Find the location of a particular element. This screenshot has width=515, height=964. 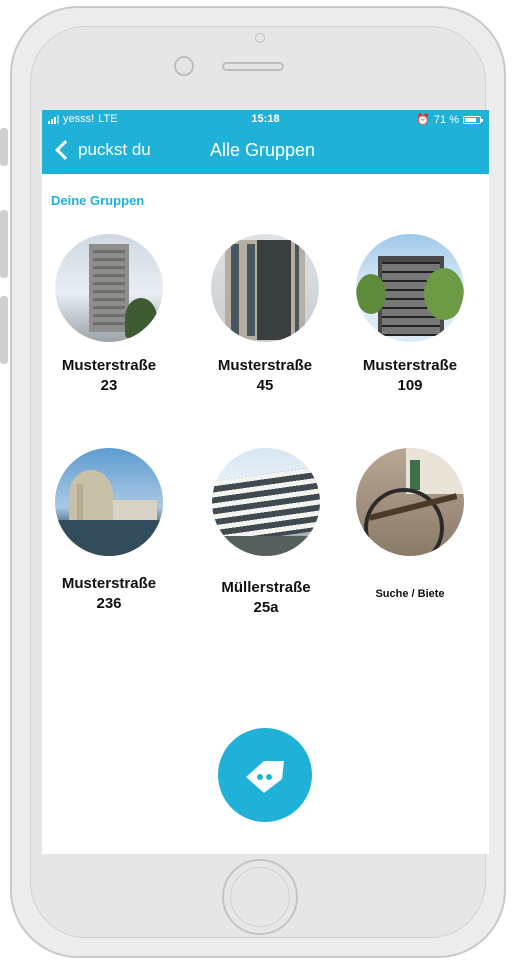

group-tile: Musterstraße 23 is located at coordinates (112, 315).